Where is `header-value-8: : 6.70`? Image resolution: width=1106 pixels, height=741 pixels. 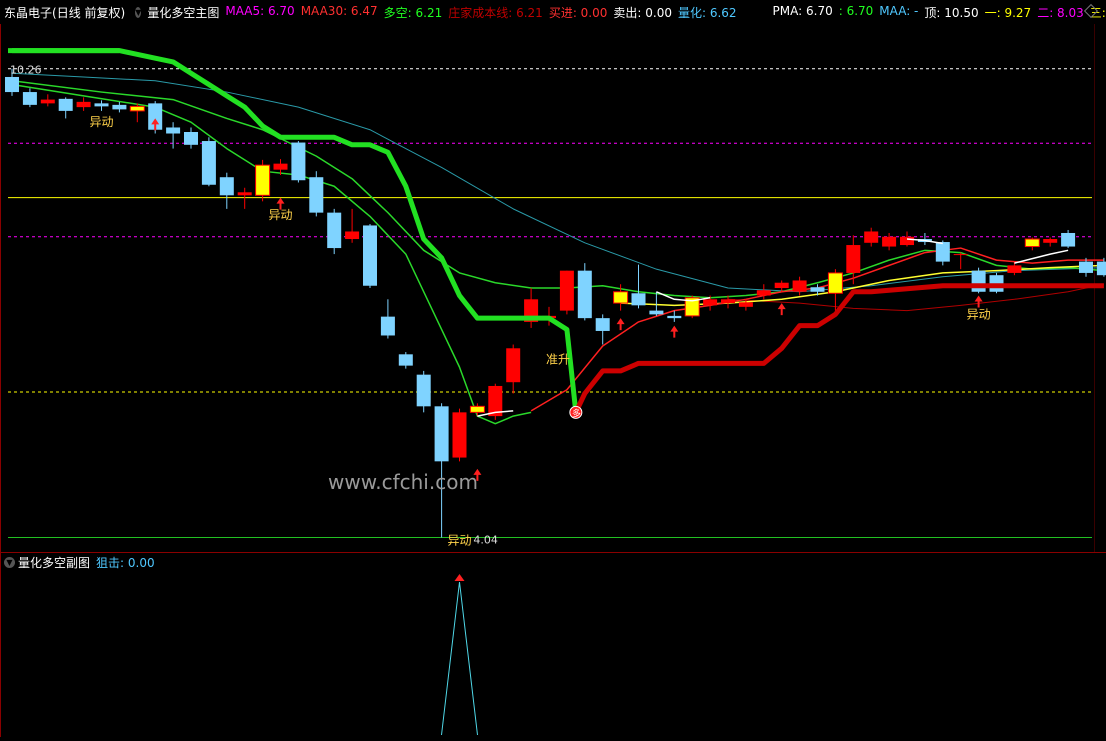
header-value-8: : 6.70 is located at coordinates (856, 10).